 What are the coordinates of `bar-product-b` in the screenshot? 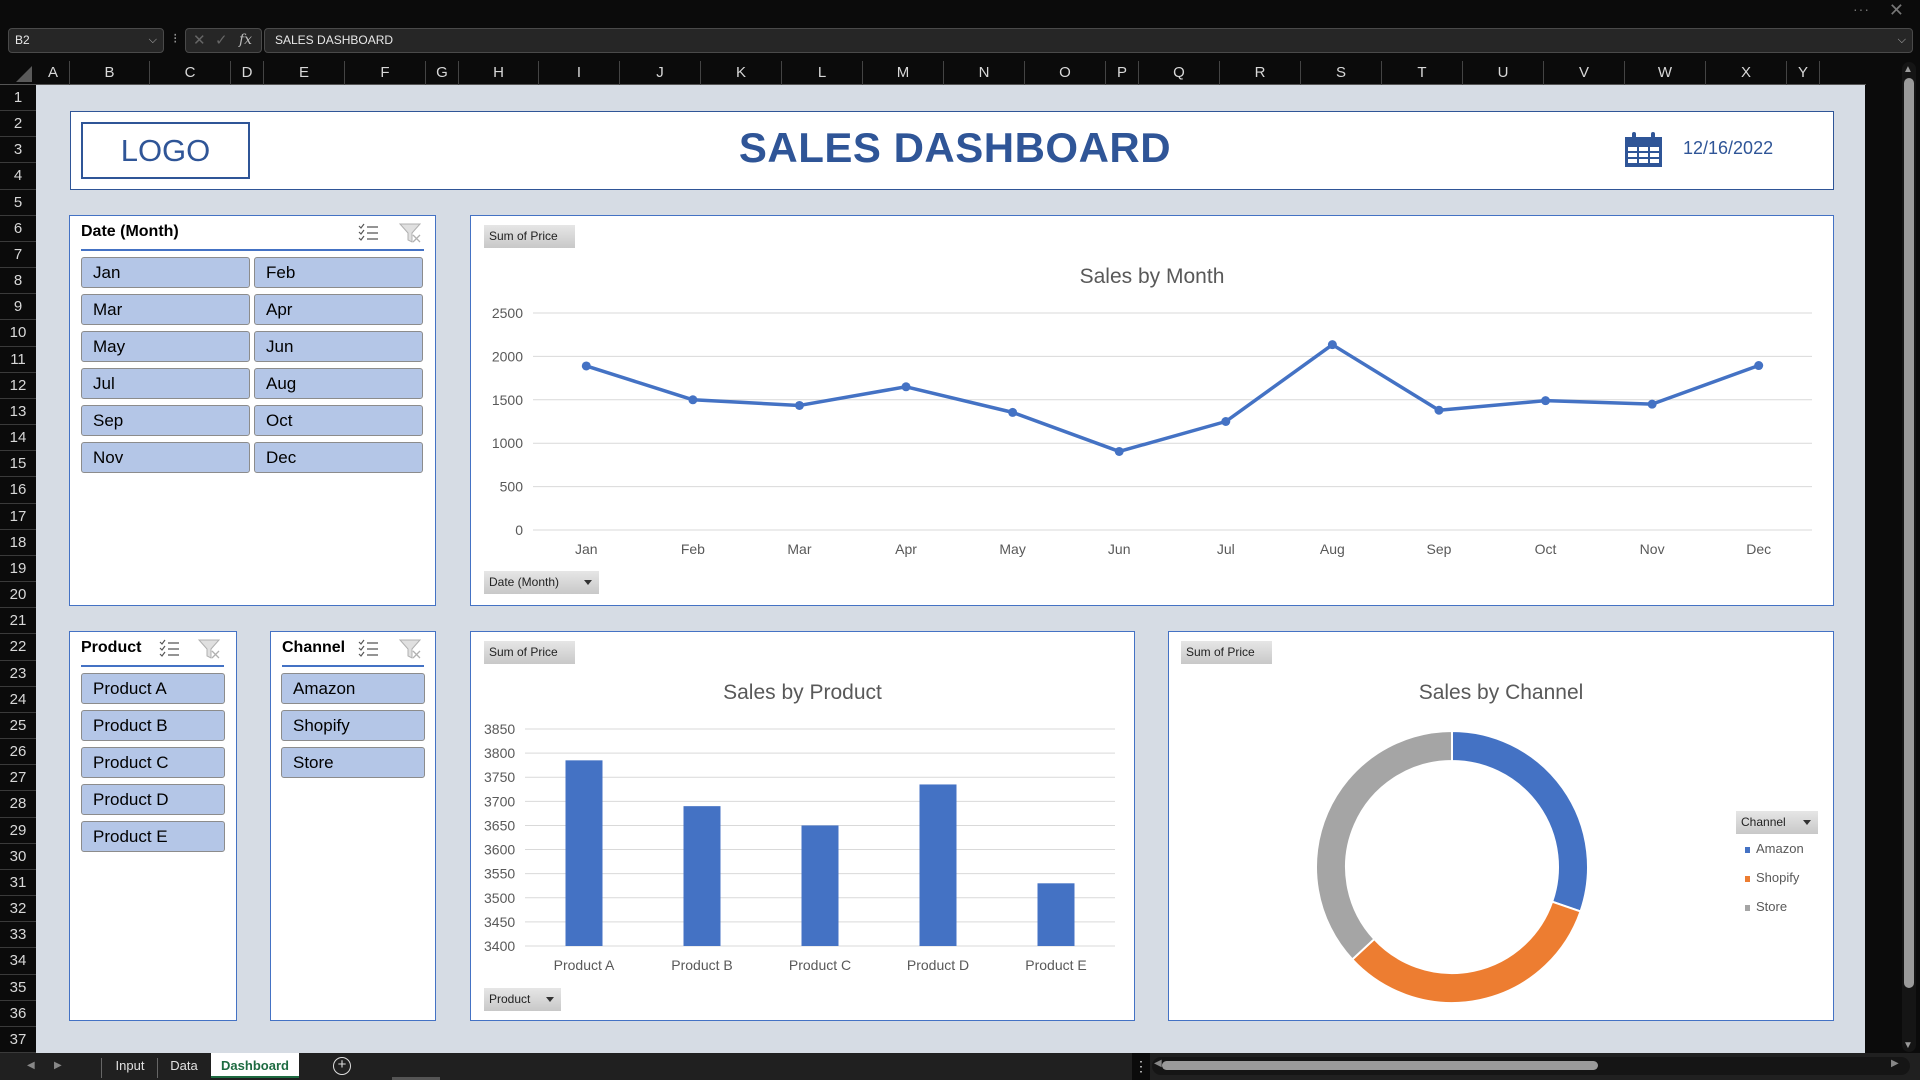 It's located at (702, 876).